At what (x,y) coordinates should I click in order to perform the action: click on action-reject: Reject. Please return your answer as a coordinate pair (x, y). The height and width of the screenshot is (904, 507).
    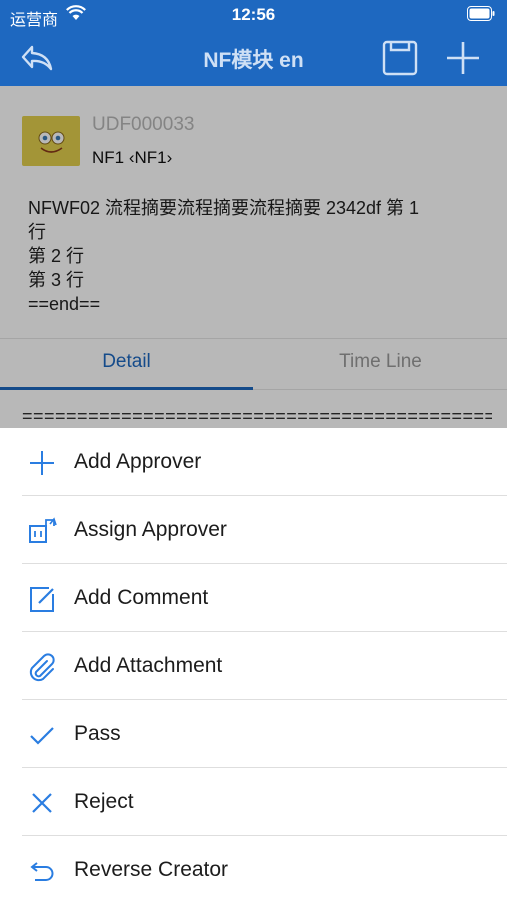
    Looking at the image, I should click on (253, 802).